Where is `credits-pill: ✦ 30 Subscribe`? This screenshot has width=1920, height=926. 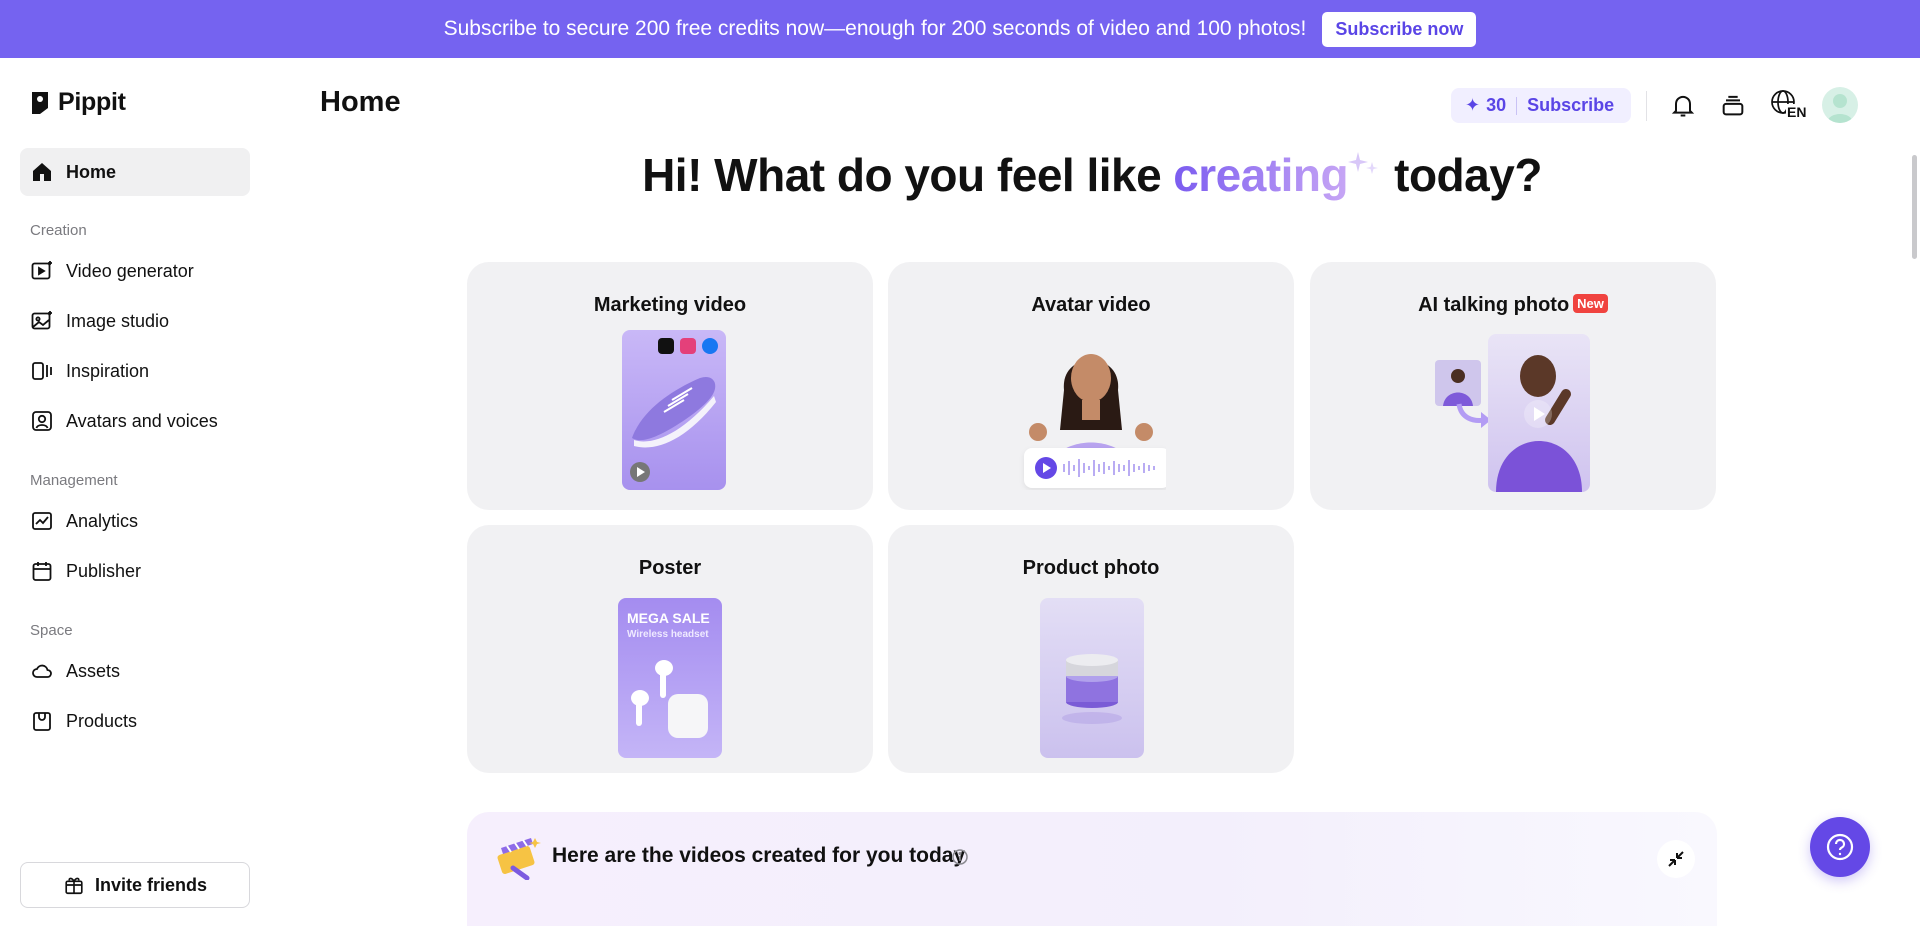 credits-pill: ✦ 30 Subscribe is located at coordinates (1541, 105).